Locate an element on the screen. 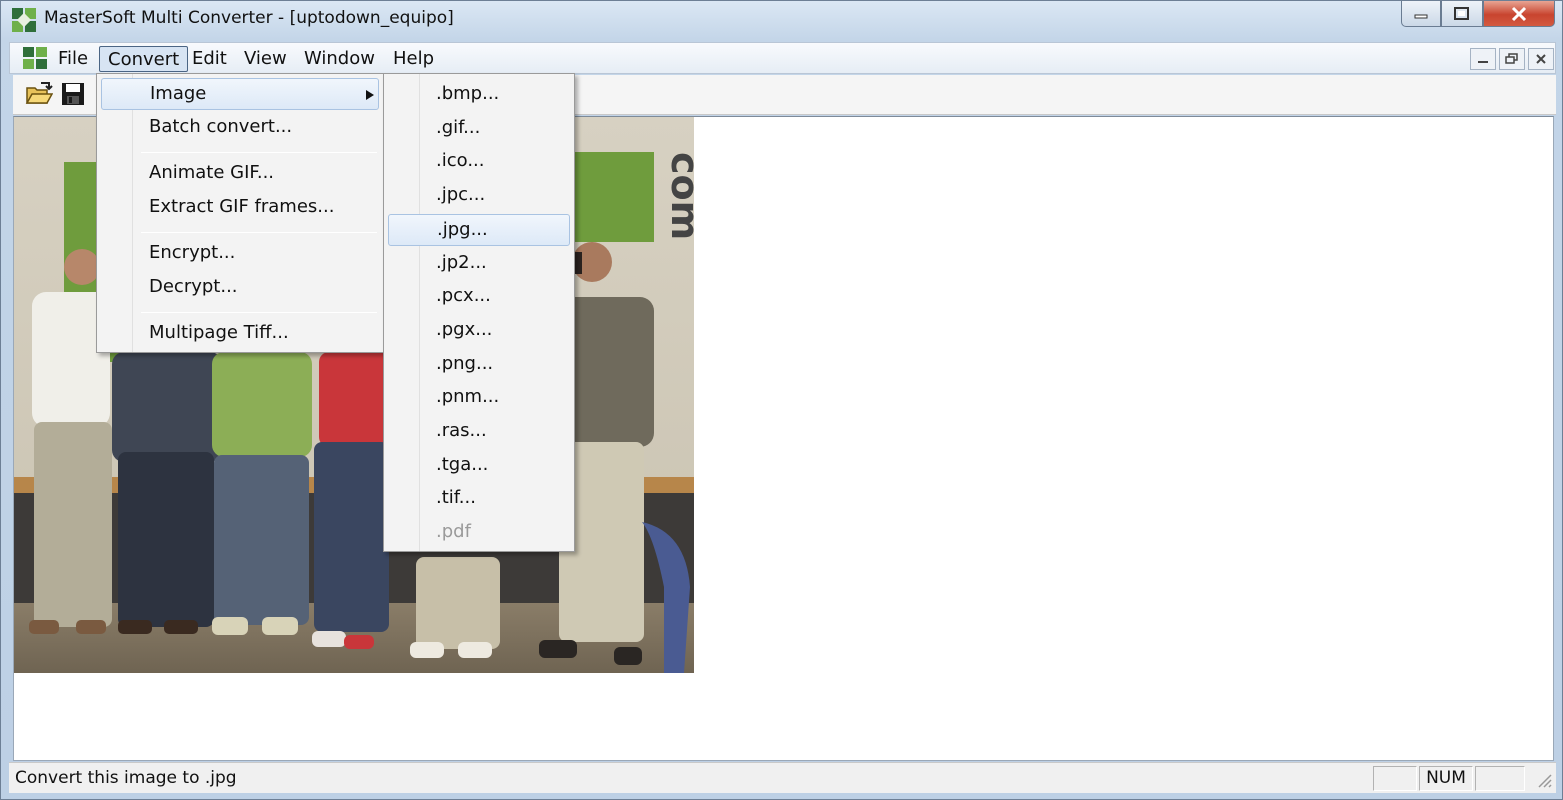 The width and height of the screenshot is (1563, 800). maximize-button is located at coordinates (1462, 14).